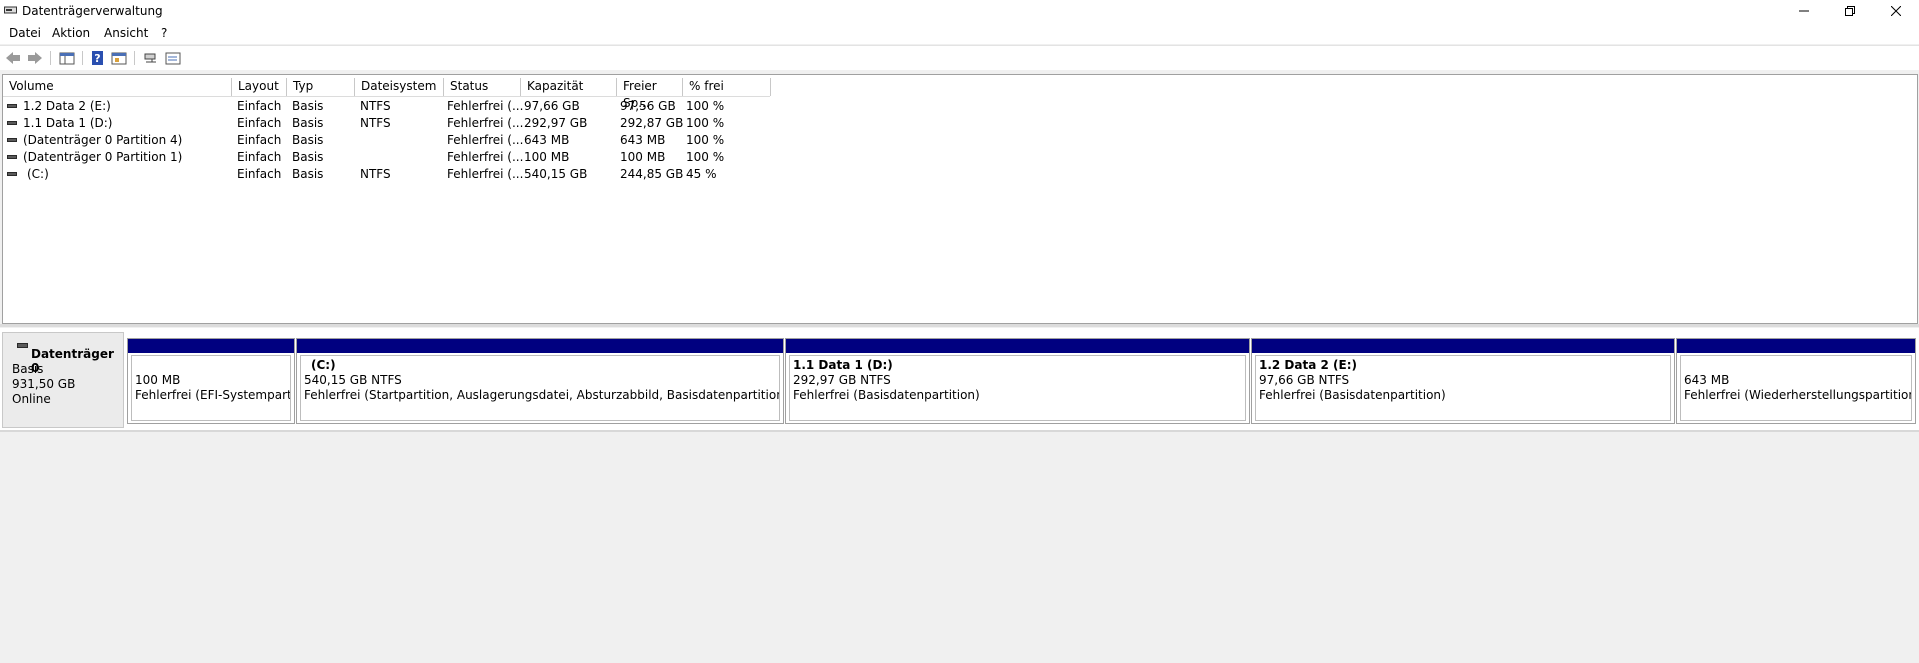 The width and height of the screenshot is (1919, 663). Describe the element at coordinates (67, 106) in the screenshot. I see `cell-volume: 1.2 Data 2 (E:)` at that location.